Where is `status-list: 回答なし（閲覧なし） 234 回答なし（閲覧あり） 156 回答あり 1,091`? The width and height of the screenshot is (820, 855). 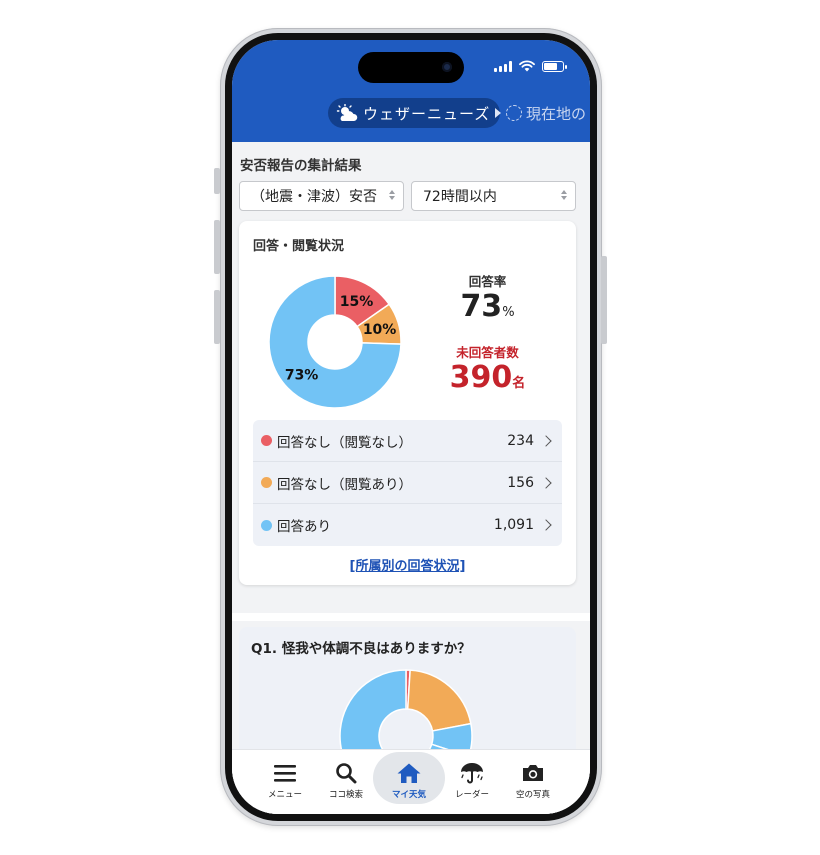
status-list: 回答なし（閲覧なし） 234 回答なし（閲覧あり） 156 回答あり 1,091 is located at coordinates (407, 483).